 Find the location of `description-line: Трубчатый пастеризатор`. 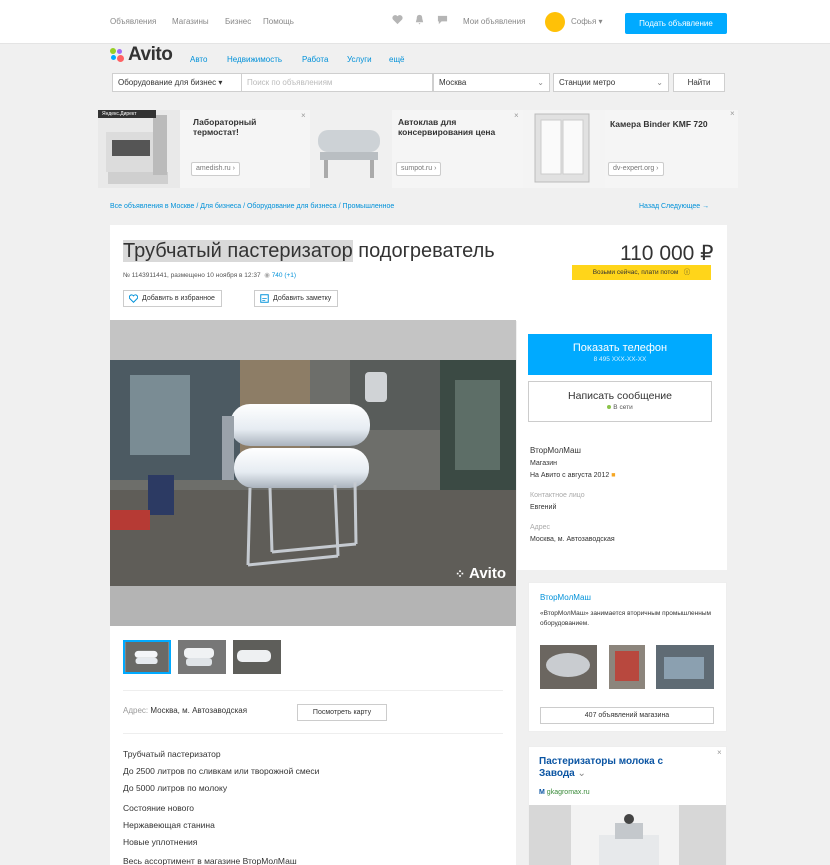

description-line: Трубчатый пастеризатор is located at coordinates (172, 754).